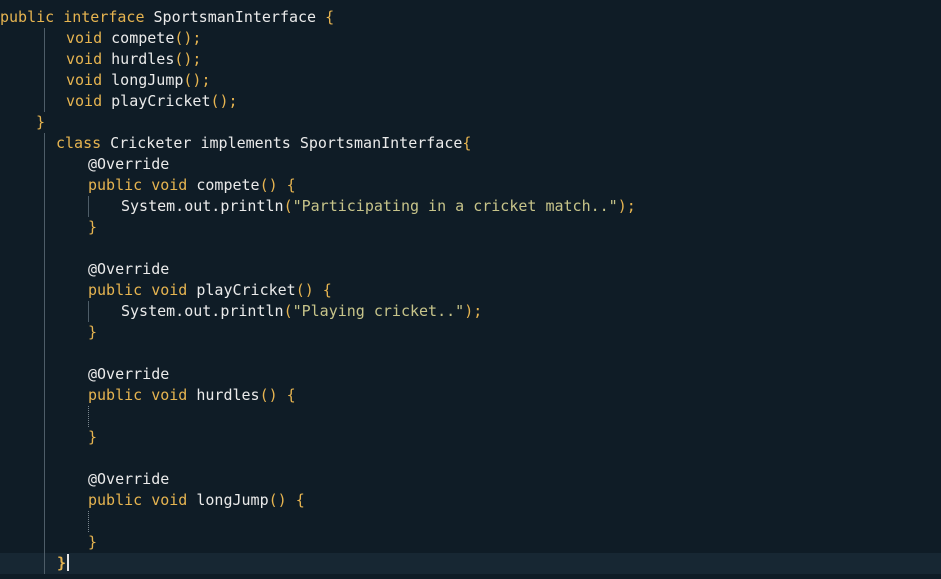  I want to click on code-line-text: void compete();, so click(133, 38).